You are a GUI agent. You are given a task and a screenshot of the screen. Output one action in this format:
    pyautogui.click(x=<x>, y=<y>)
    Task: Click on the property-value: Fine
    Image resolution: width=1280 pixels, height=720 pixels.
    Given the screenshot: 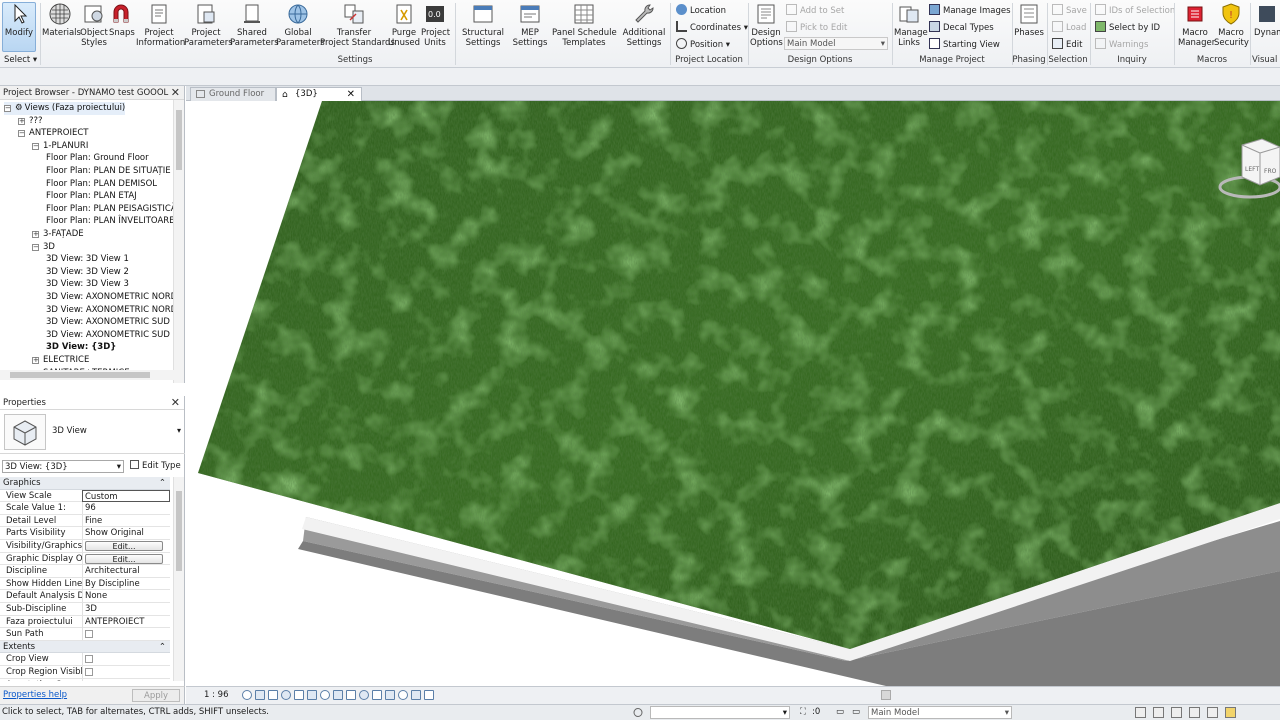 What is the action you would take?
    pyautogui.click(x=126, y=520)
    